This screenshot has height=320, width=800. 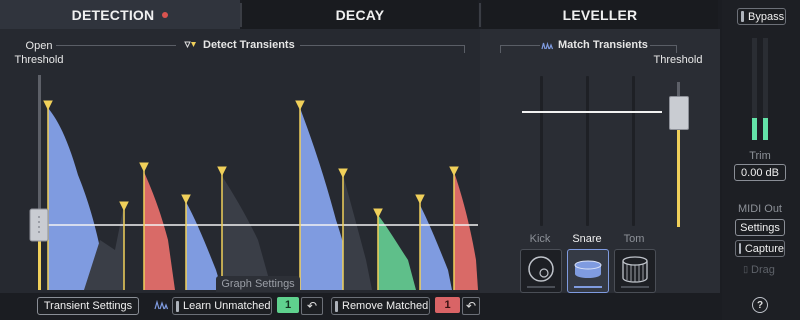 I want to click on match-threshold-line, so click(x=592, y=112).